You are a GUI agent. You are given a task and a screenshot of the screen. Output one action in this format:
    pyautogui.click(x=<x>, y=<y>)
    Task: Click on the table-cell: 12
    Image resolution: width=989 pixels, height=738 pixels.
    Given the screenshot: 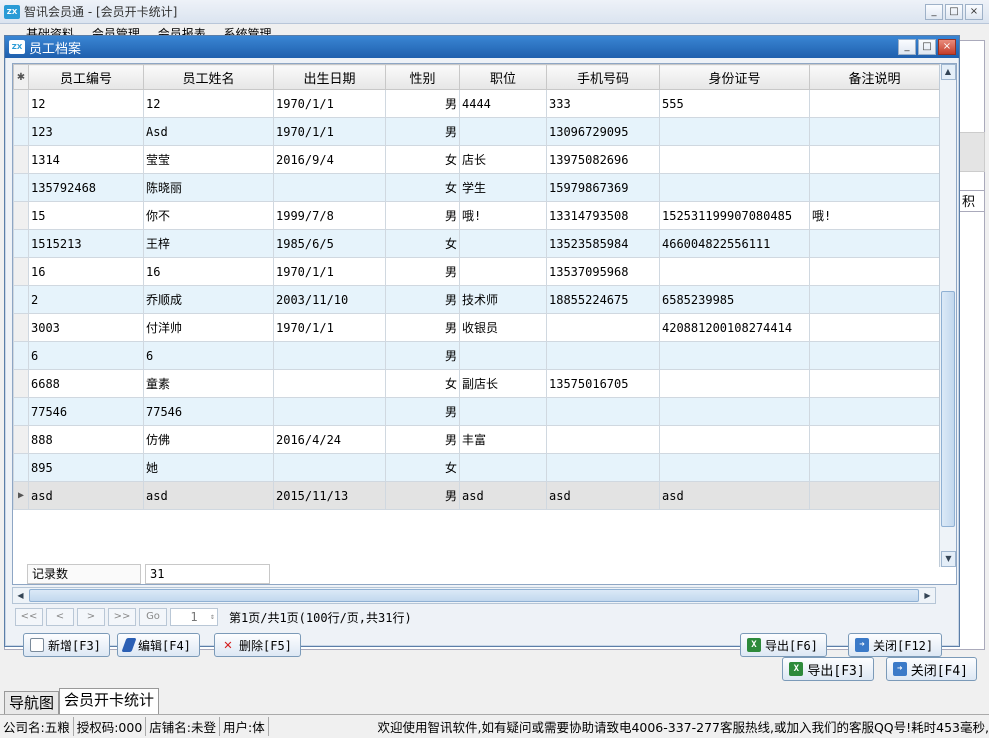 What is the action you would take?
    pyautogui.click(x=208, y=103)
    